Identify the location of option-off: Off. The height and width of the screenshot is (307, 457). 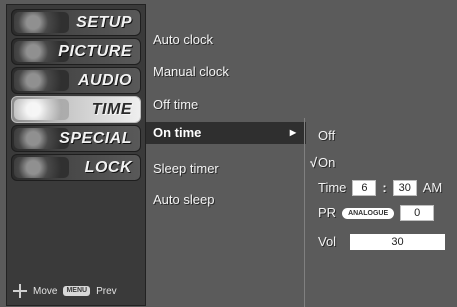
(326, 136).